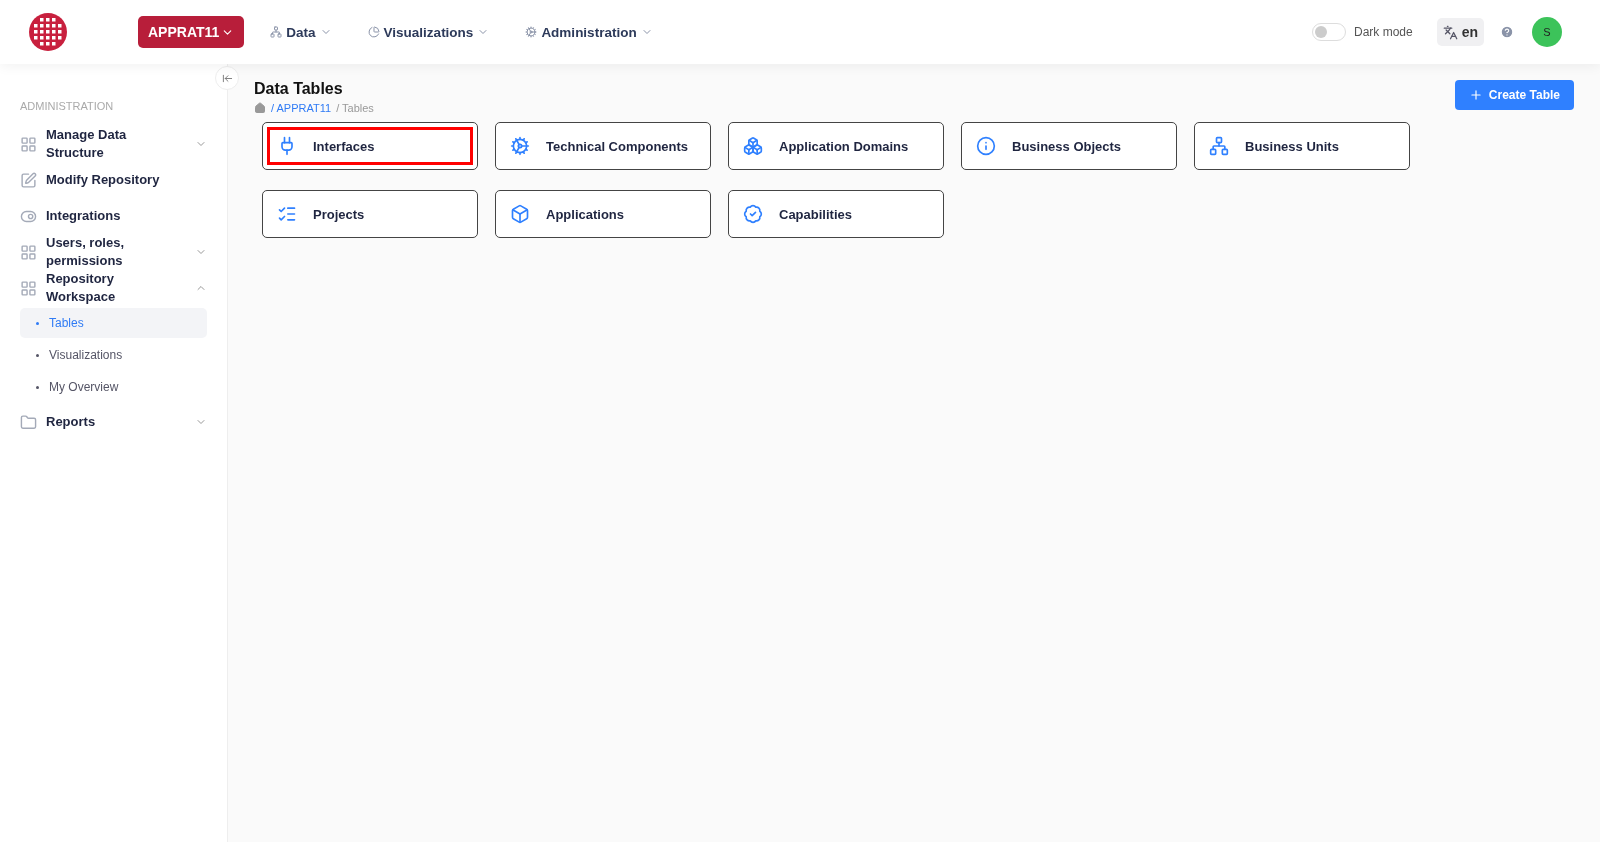  Describe the element at coordinates (1514, 95) in the screenshot. I see `create-table-button: Create Table` at that location.